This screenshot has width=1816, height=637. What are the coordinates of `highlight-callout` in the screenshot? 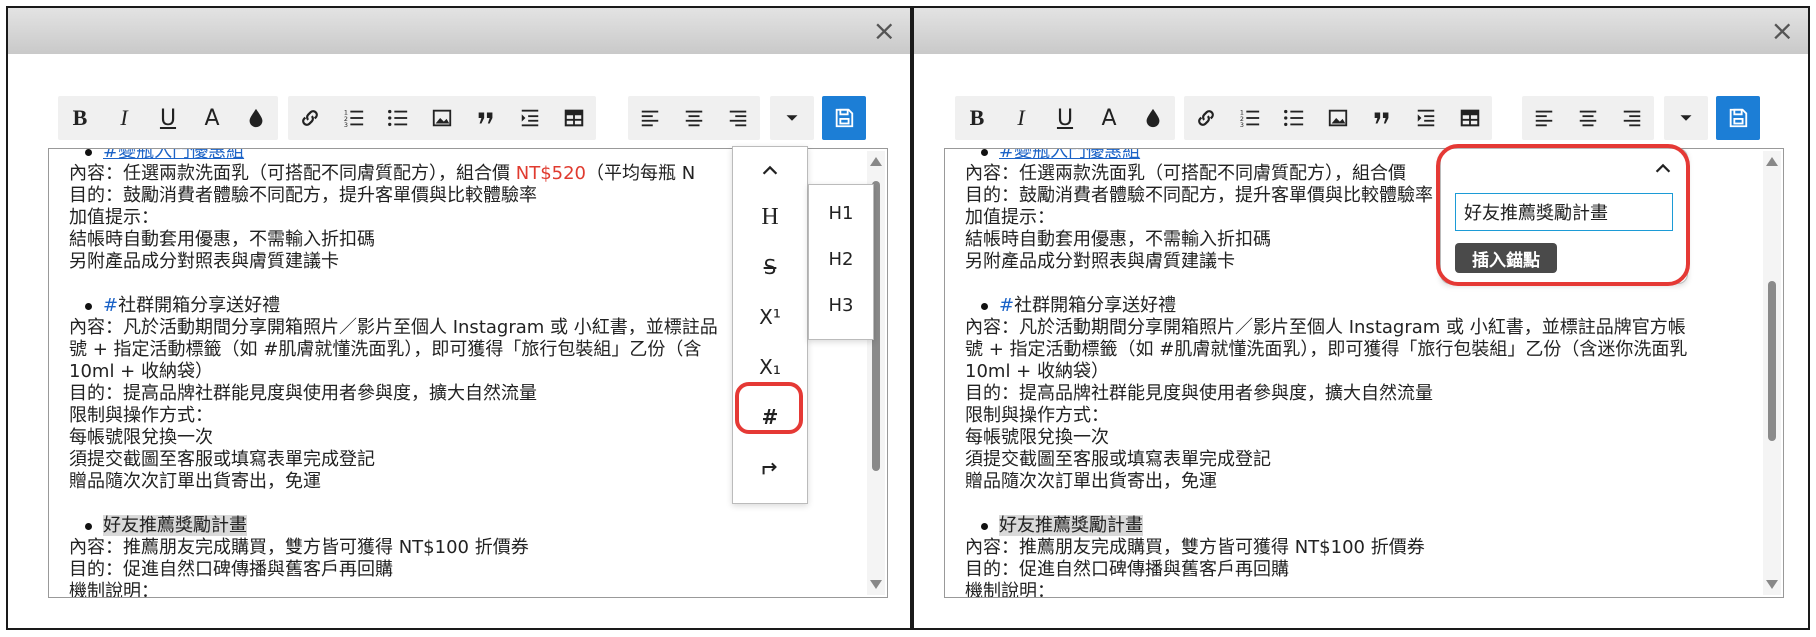 It's located at (1563, 215).